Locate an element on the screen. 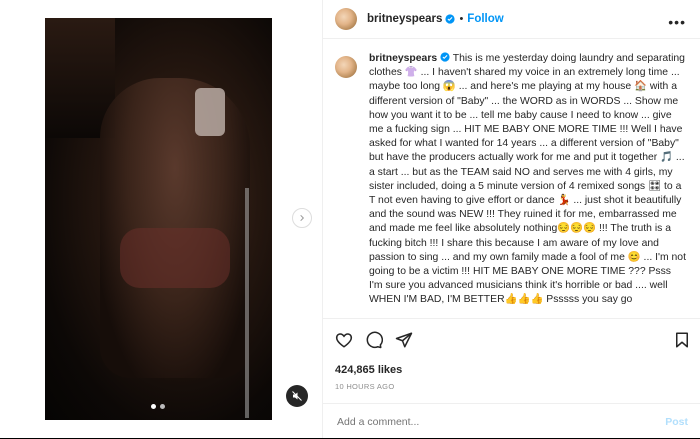  heart-icon is located at coordinates (344, 340).